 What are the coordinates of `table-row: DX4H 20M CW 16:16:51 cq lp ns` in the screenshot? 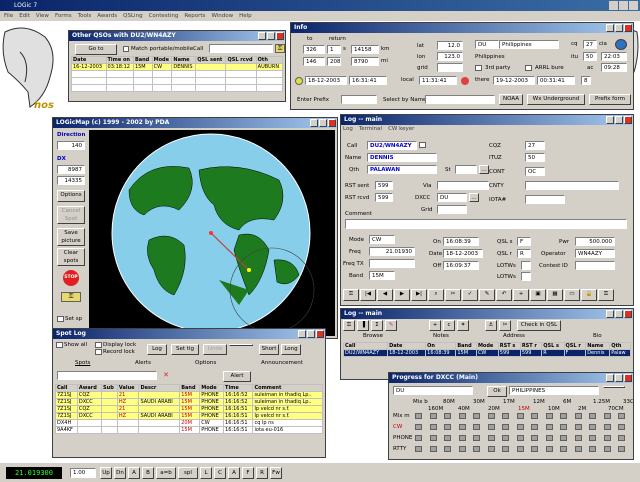 It's located at (189, 423).